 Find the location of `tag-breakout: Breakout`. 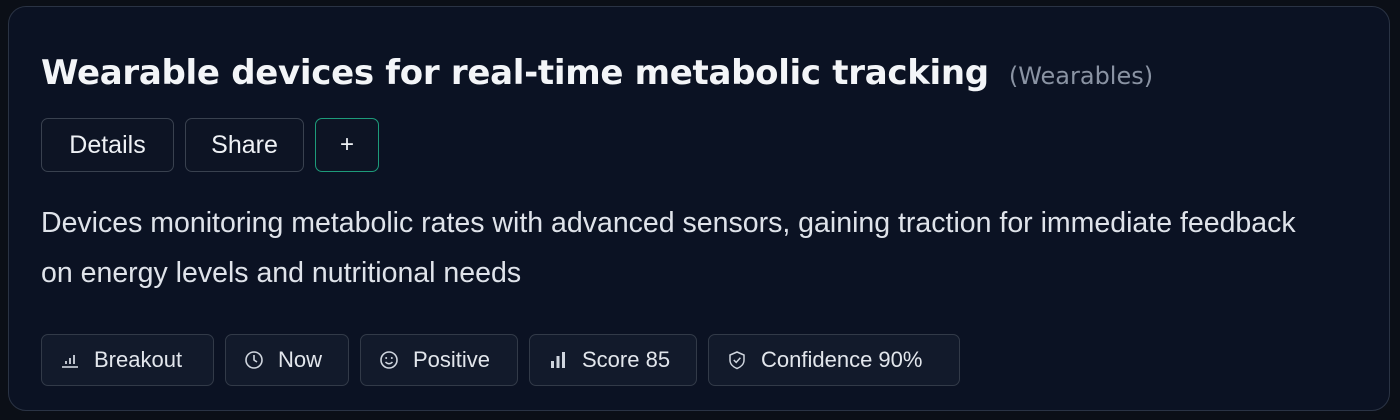

tag-breakout: Breakout is located at coordinates (127, 360).